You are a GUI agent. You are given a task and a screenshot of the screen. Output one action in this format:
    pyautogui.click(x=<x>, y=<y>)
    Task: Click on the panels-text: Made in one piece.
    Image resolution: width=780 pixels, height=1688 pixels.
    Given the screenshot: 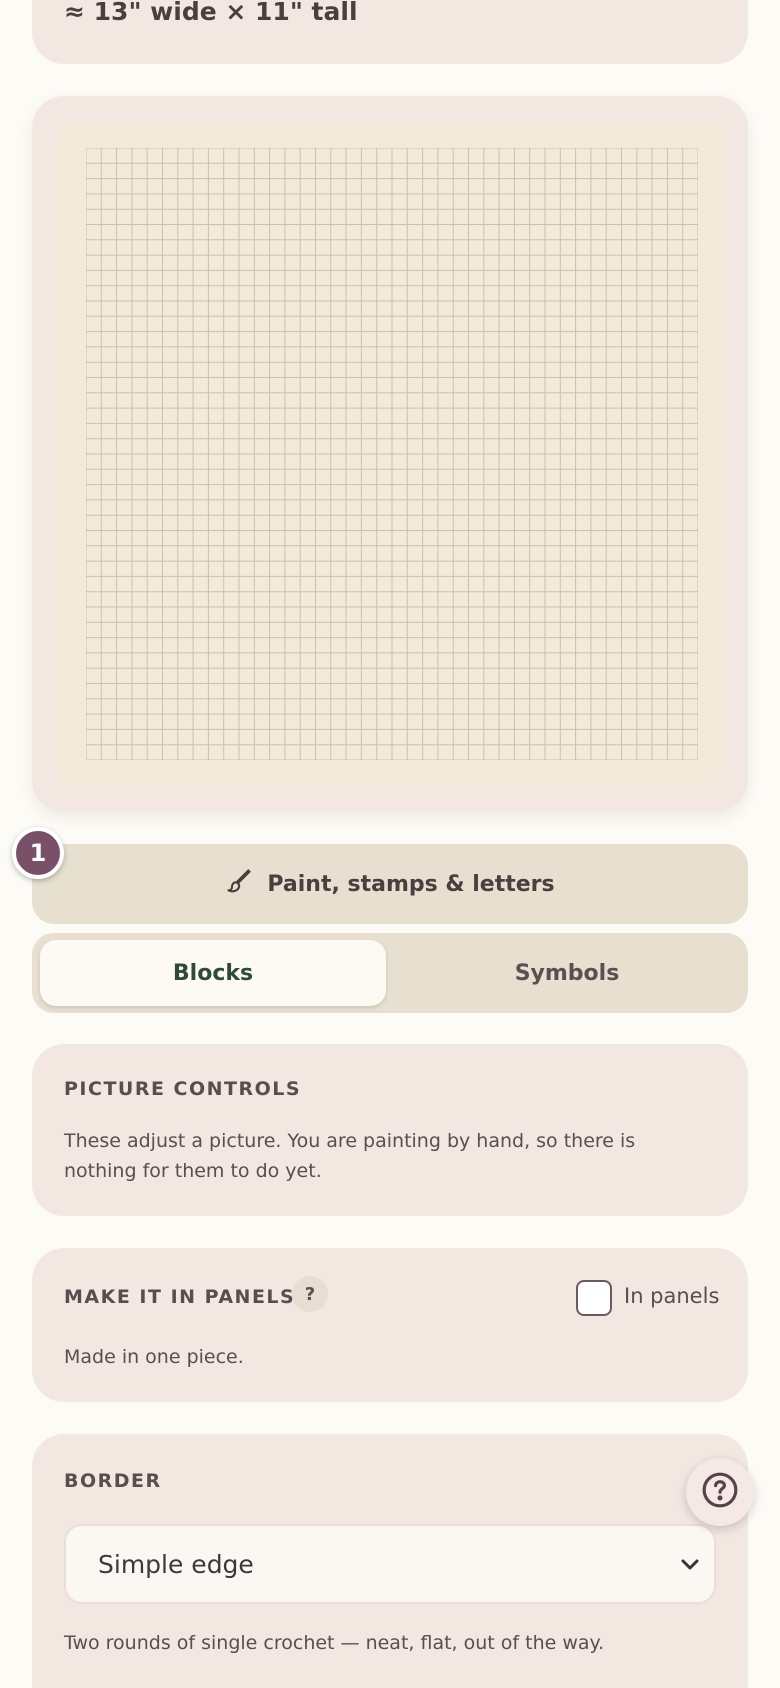 What is the action you would take?
    pyautogui.click(x=154, y=1357)
    